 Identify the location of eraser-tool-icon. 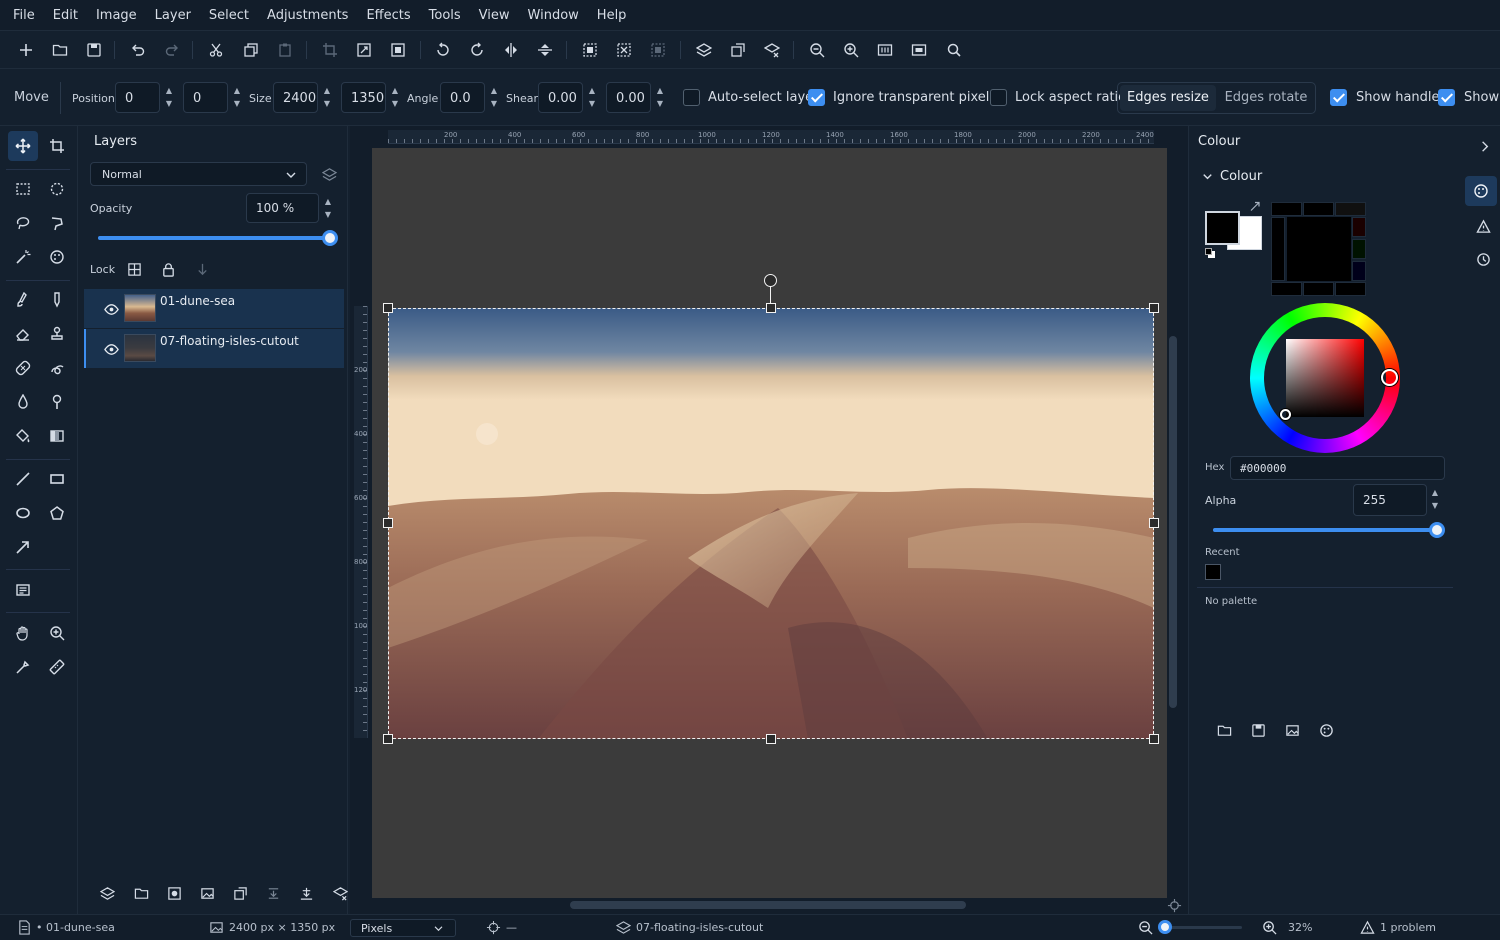
(23, 334).